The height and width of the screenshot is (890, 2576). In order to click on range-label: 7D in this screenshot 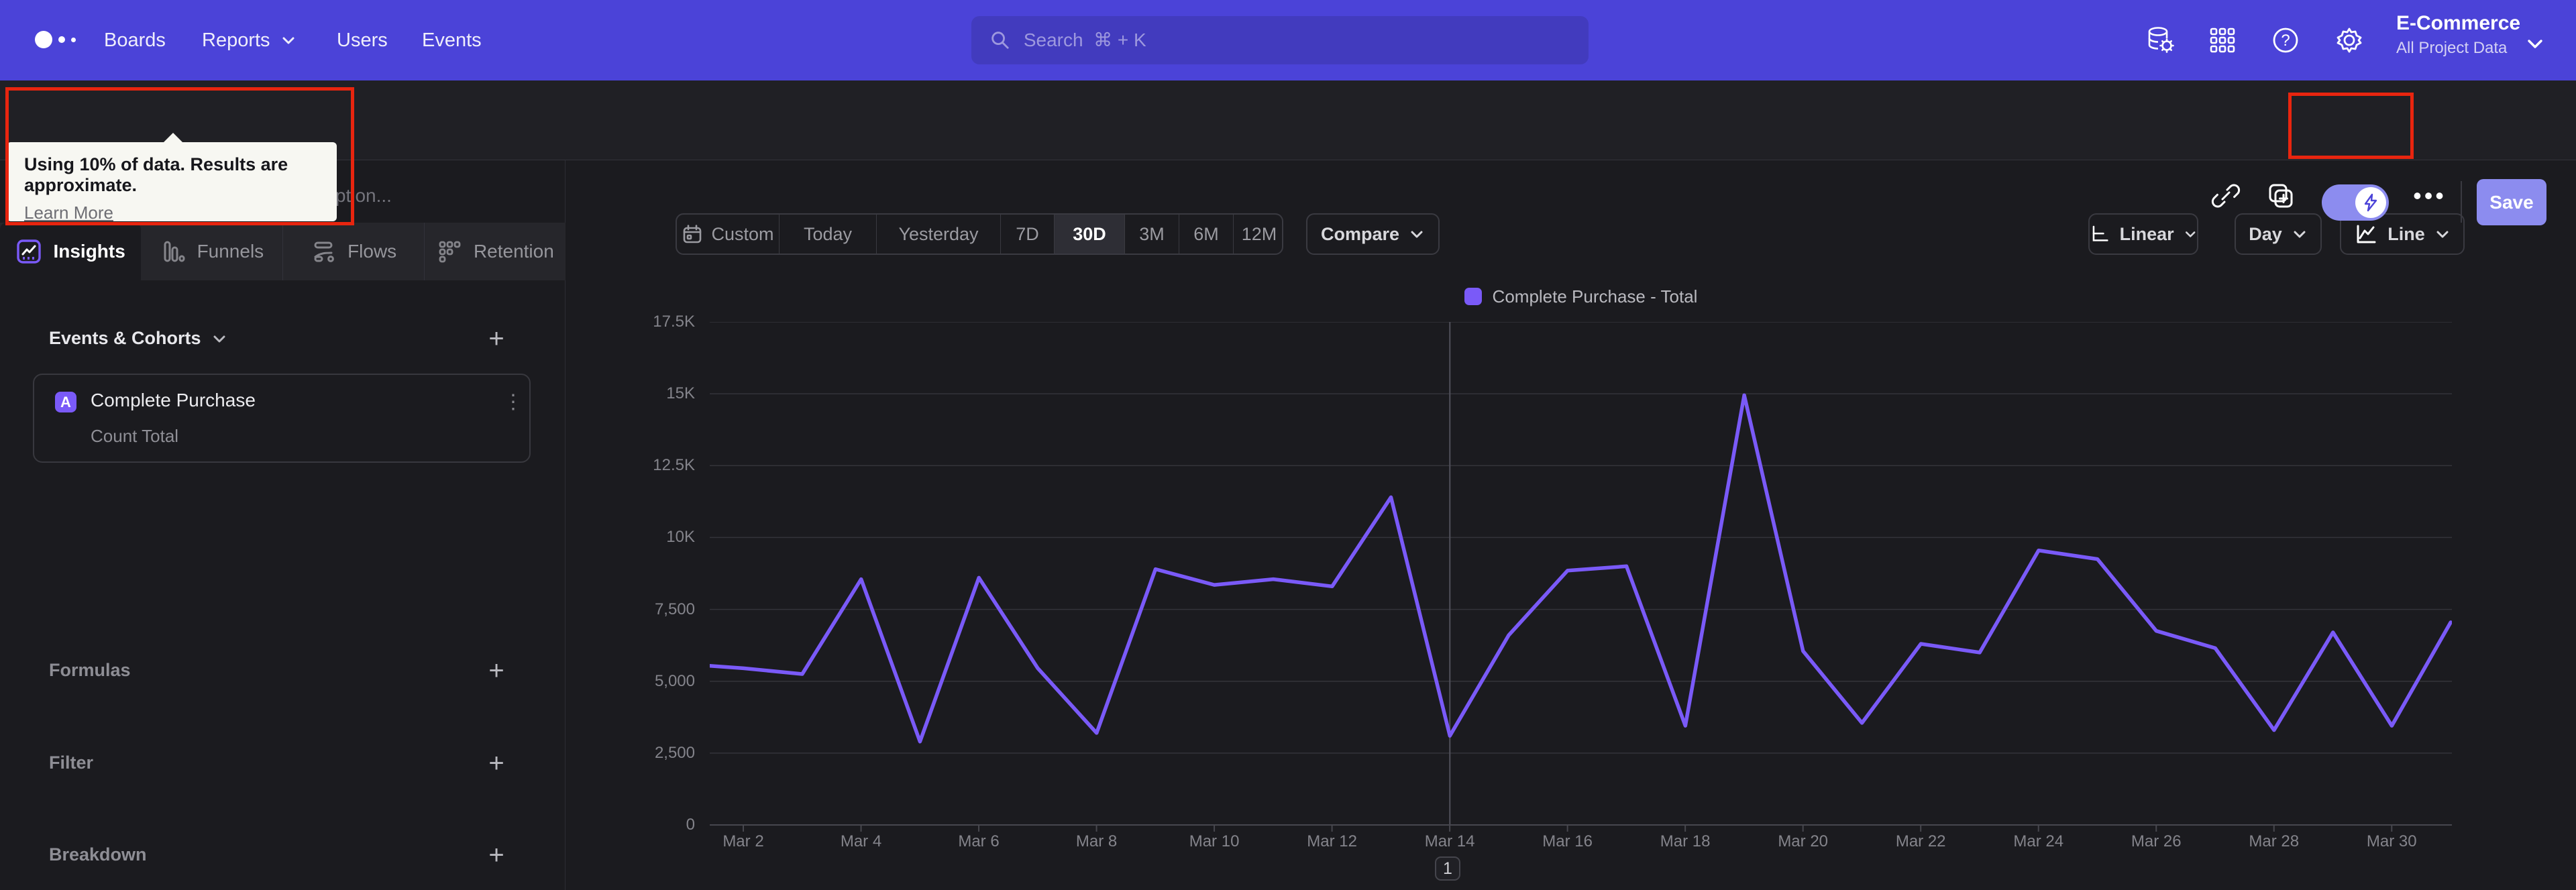, I will do `click(1027, 233)`.